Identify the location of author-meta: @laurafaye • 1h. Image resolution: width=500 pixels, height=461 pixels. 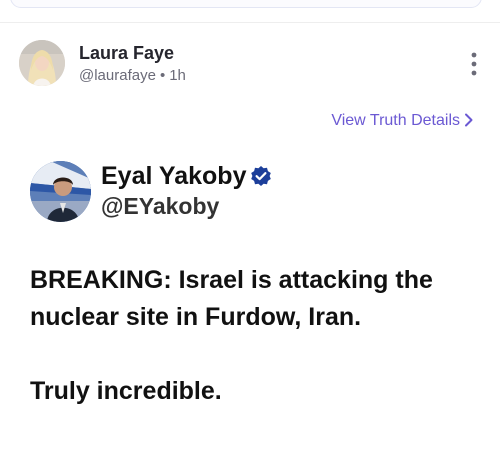
(132, 75).